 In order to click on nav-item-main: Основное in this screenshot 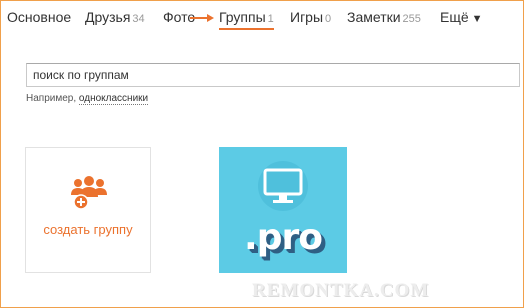, I will do `click(39, 17)`.